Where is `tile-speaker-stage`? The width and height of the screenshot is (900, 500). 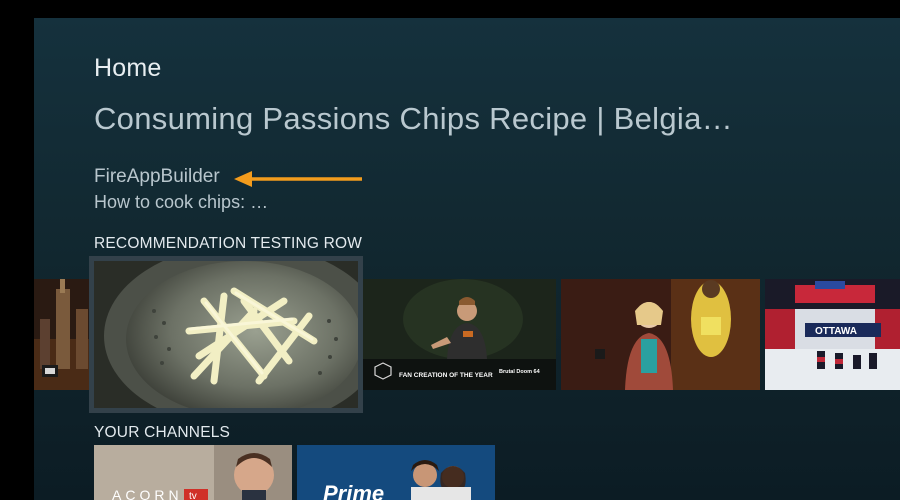 tile-speaker-stage is located at coordinates (660, 334).